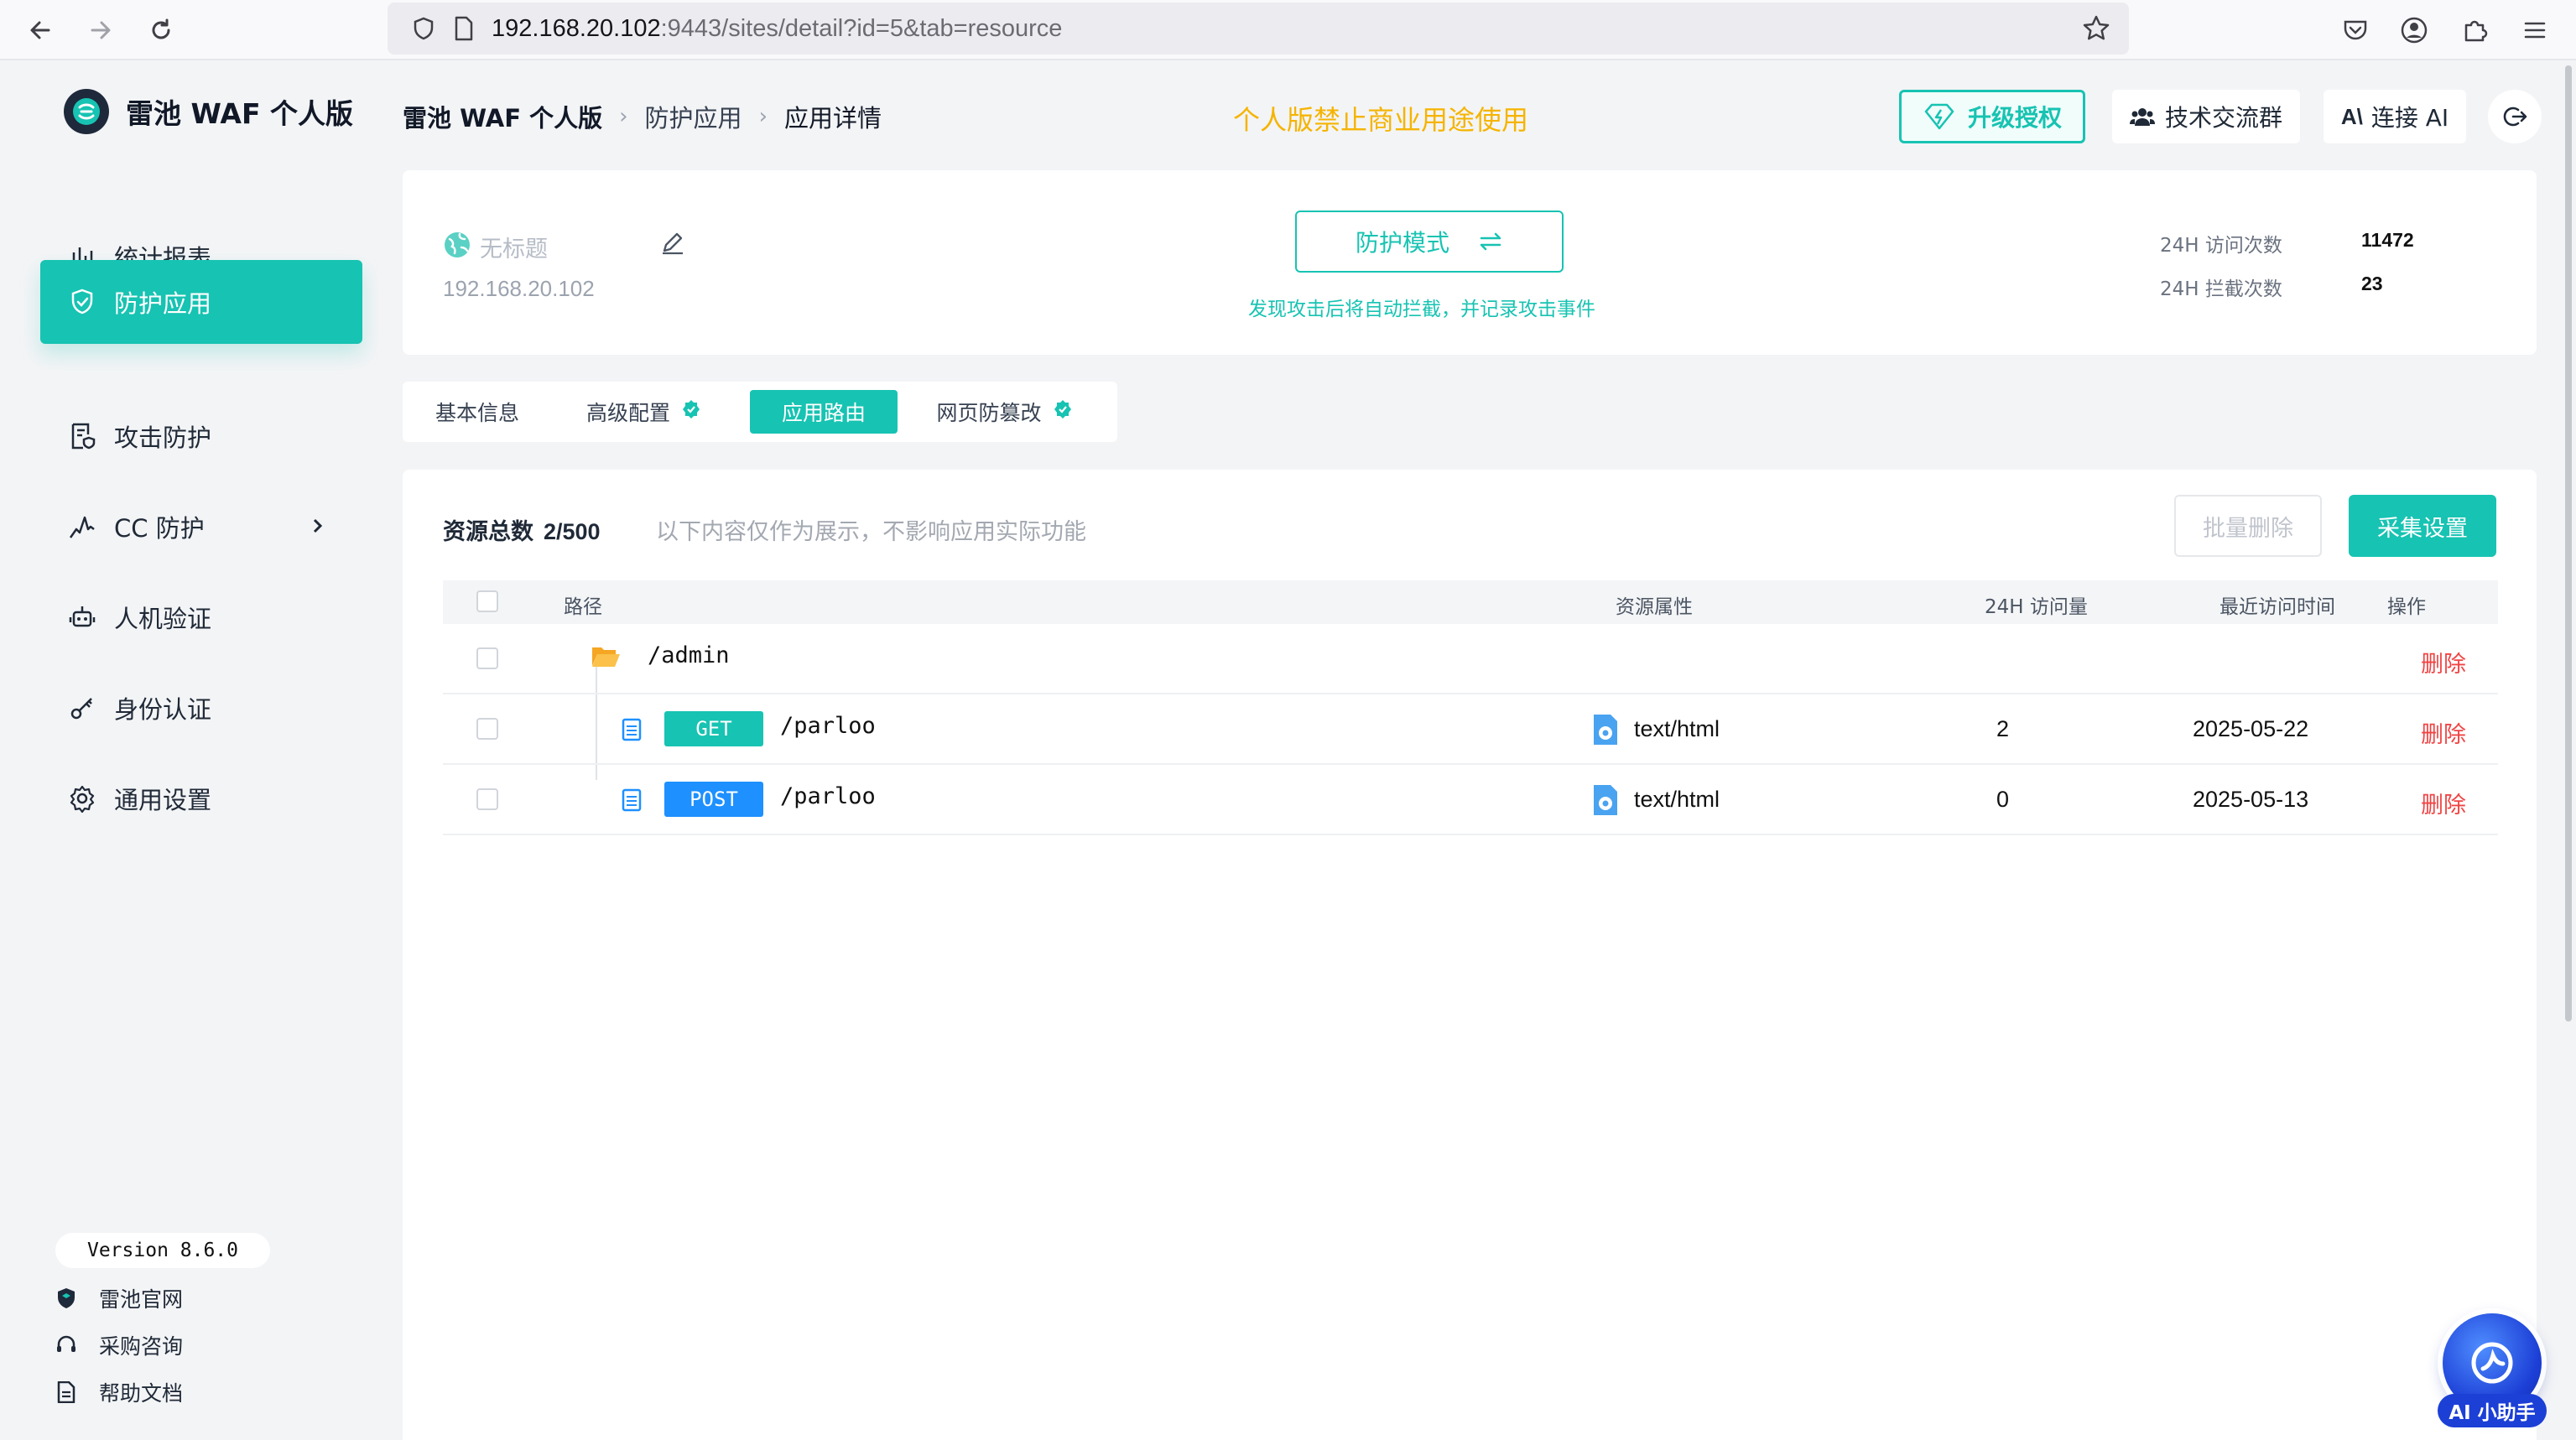  I want to click on tab-anti-tamper: 网页防篡改, so click(1004, 412).